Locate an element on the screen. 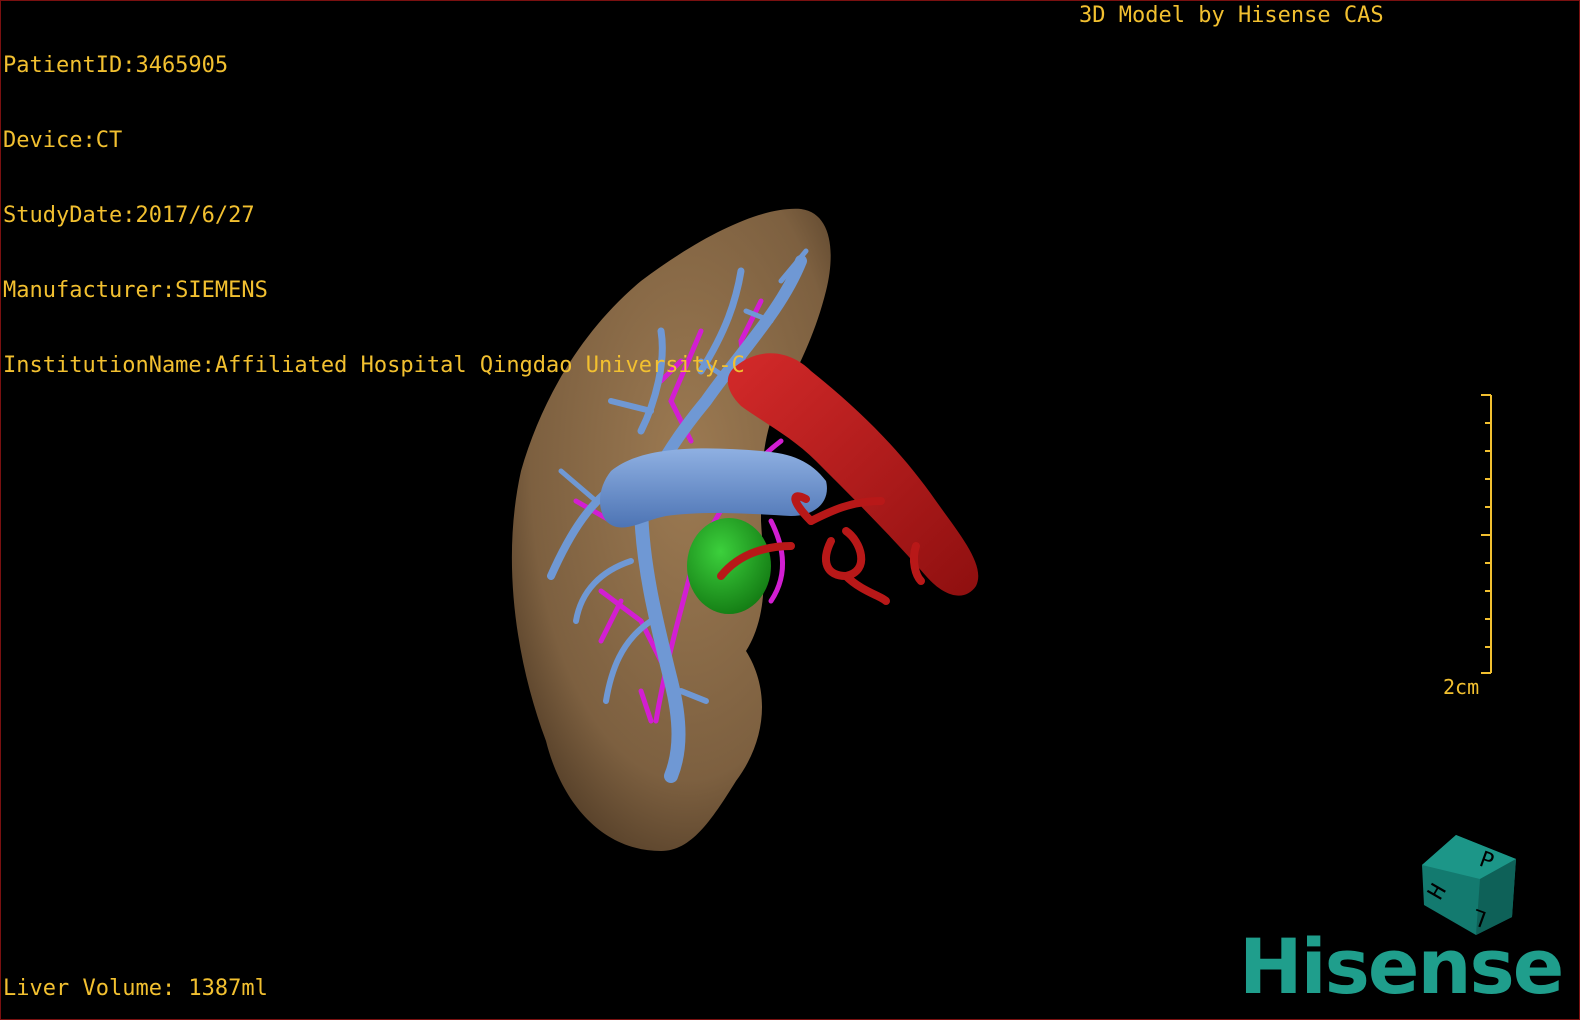  study-date-text: StudyDate:2017/6/27 is located at coordinates (129, 215).